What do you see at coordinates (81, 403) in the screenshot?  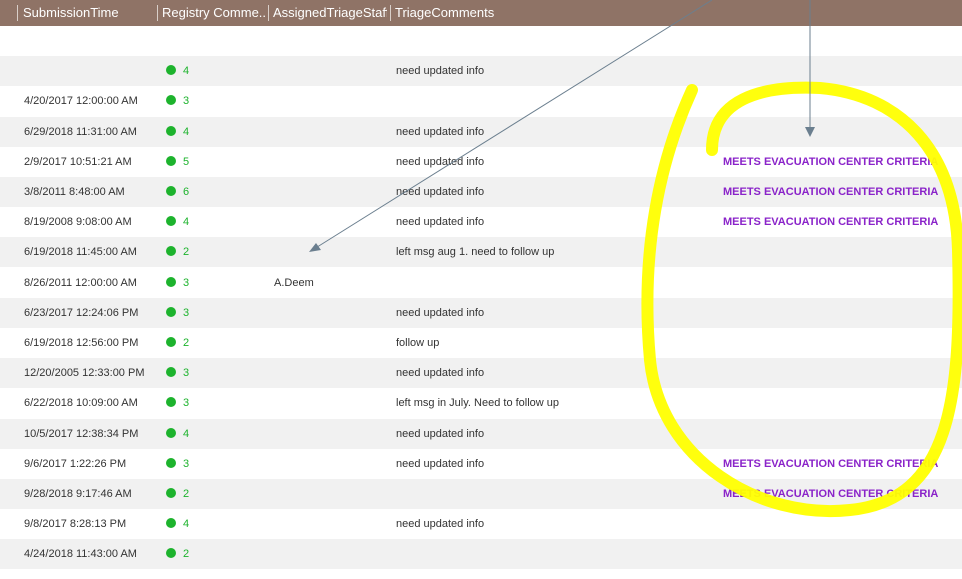 I see `submission-time-cell: 6/22/2018 10:09:00 AM` at bounding box center [81, 403].